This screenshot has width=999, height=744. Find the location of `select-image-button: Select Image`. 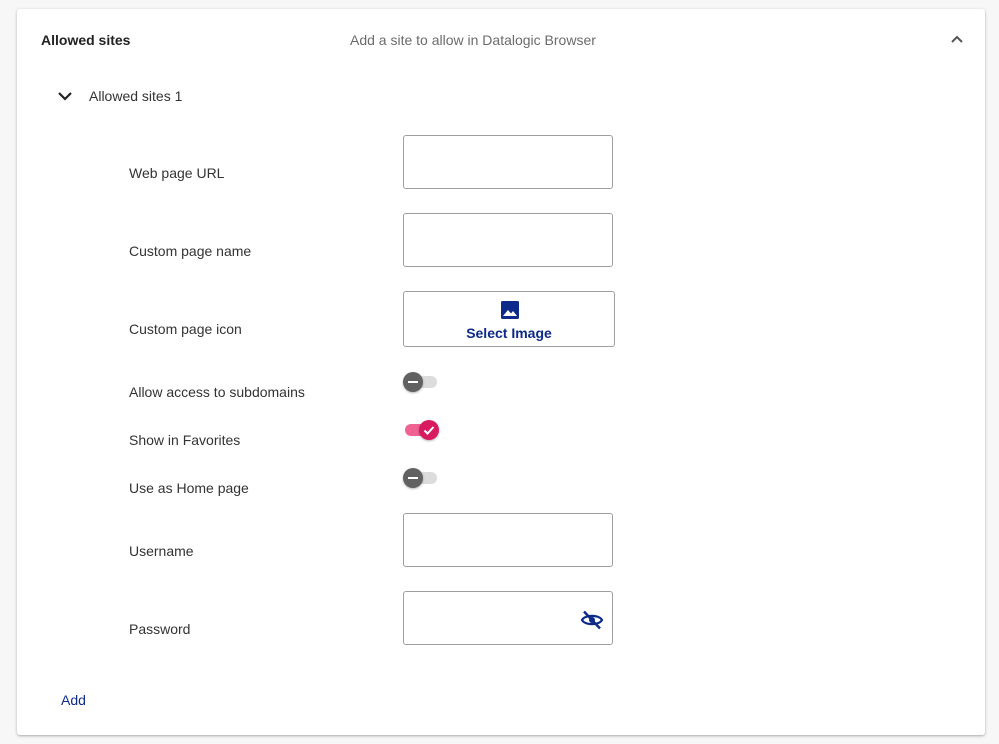

select-image-button: Select Image is located at coordinates (509, 319).